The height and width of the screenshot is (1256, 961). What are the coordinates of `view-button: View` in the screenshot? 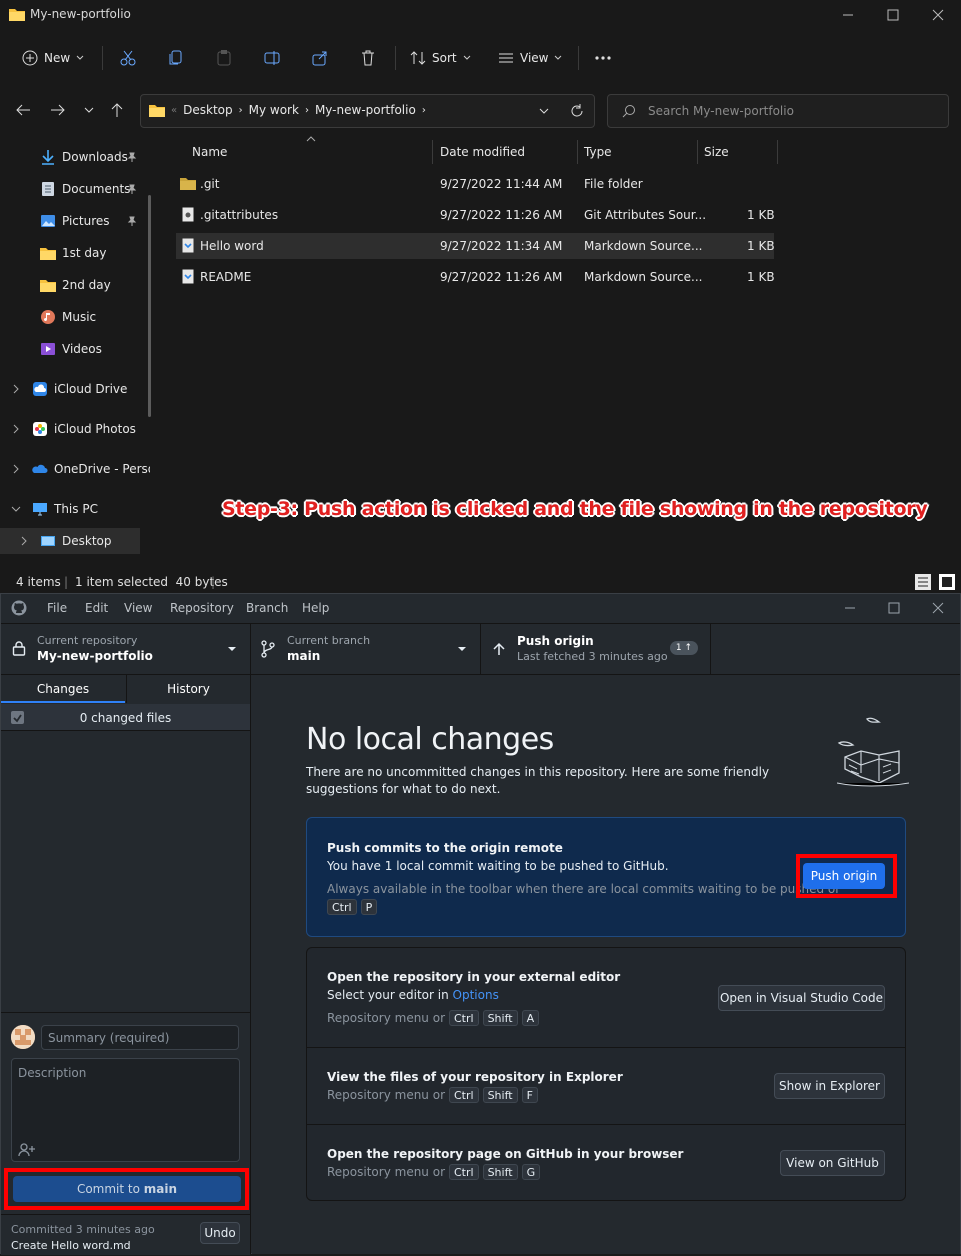 It's located at (530, 58).